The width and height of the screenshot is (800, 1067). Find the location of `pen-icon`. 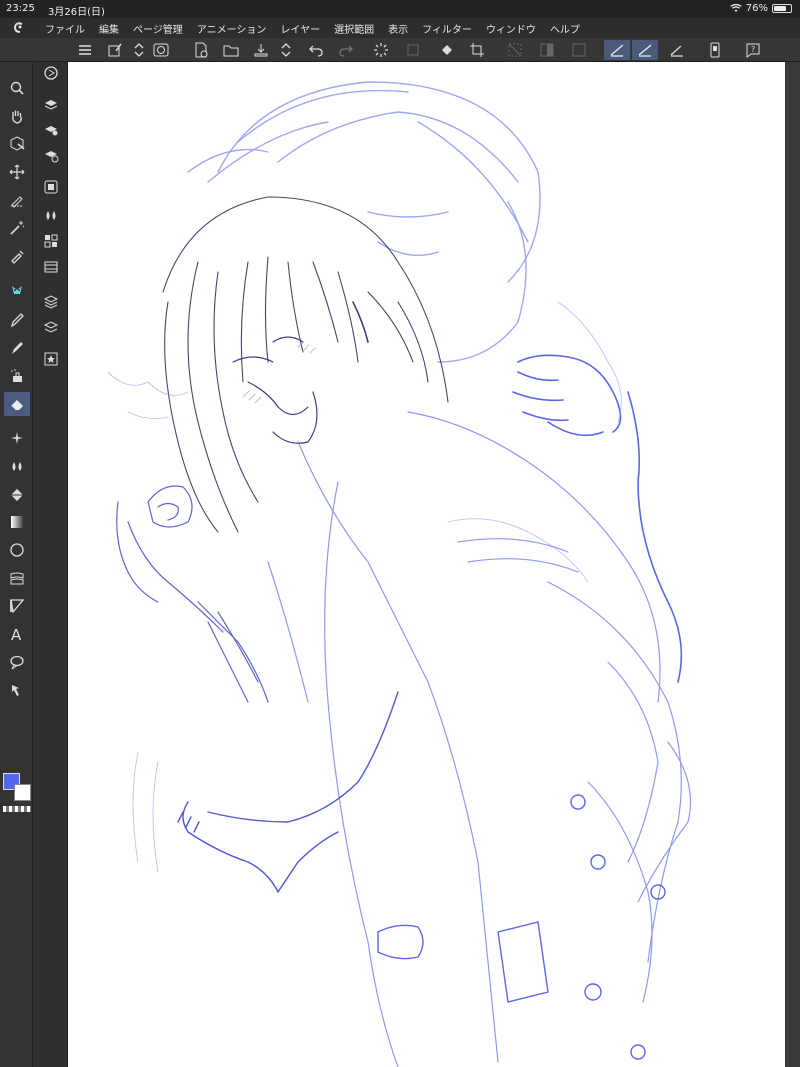

pen-icon is located at coordinates (17, 292).